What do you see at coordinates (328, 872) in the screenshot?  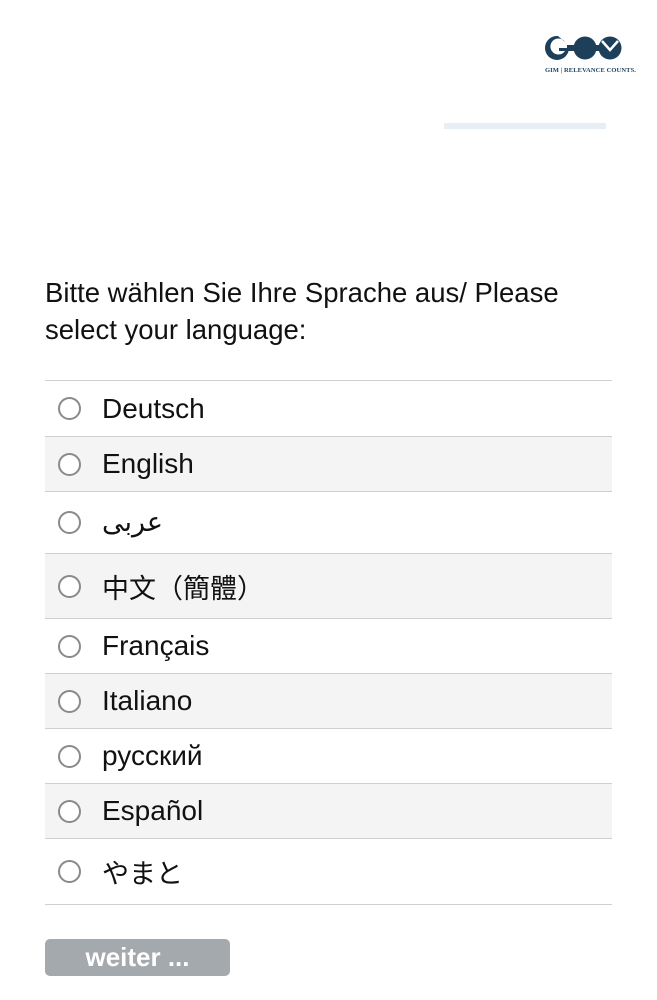 I see `option-japanese: やまと` at bounding box center [328, 872].